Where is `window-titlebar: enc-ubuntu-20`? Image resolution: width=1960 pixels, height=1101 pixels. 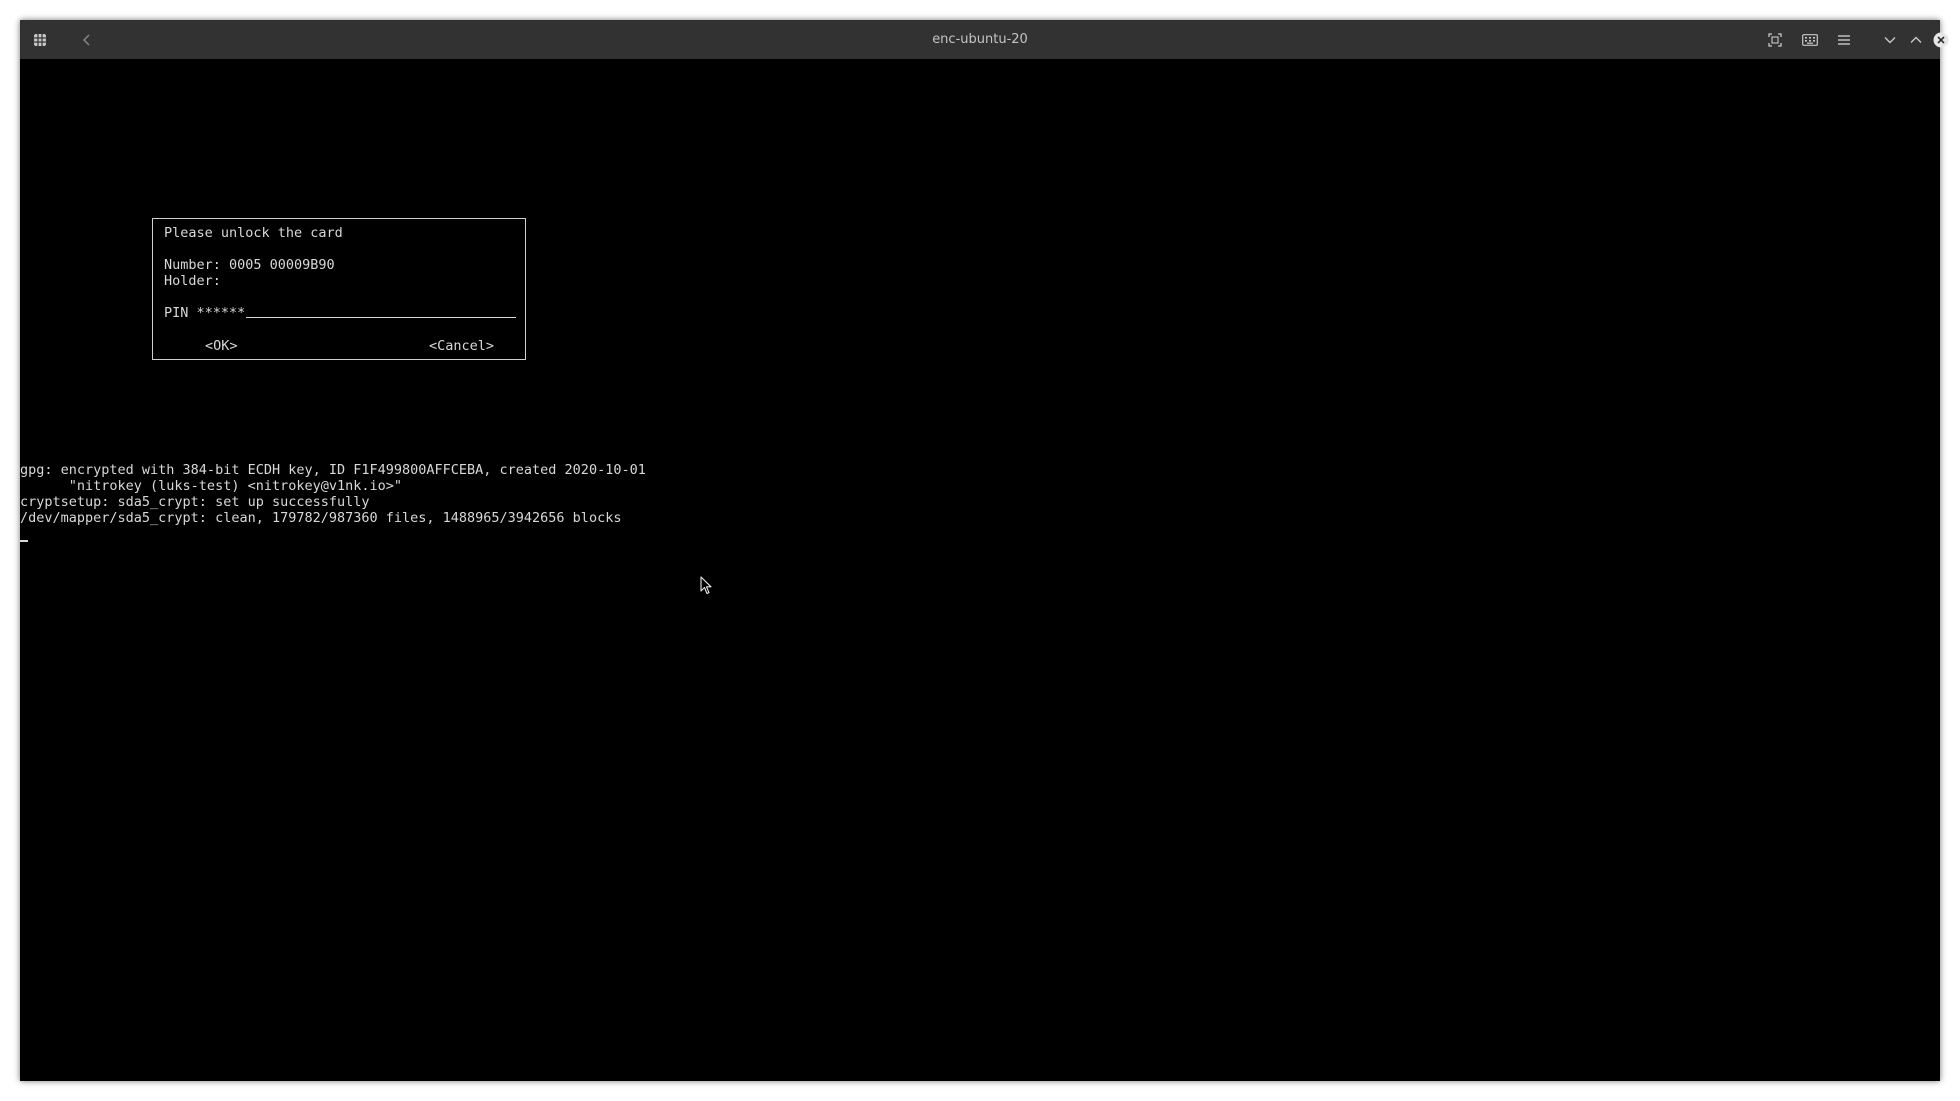 window-titlebar: enc-ubuntu-20 is located at coordinates (984, 39).